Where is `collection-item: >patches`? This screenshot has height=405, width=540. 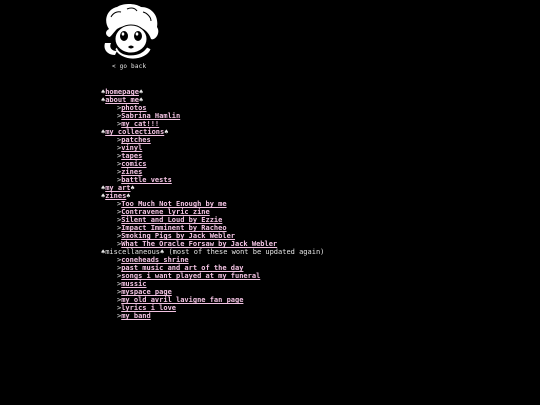 collection-item: >patches is located at coordinates (212, 140).